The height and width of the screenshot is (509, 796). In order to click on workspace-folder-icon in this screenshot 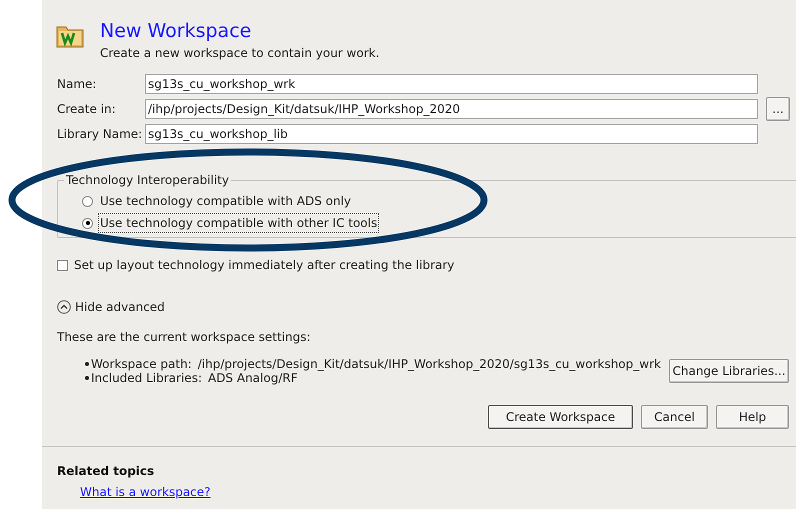, I will do `click(70, 36)`.